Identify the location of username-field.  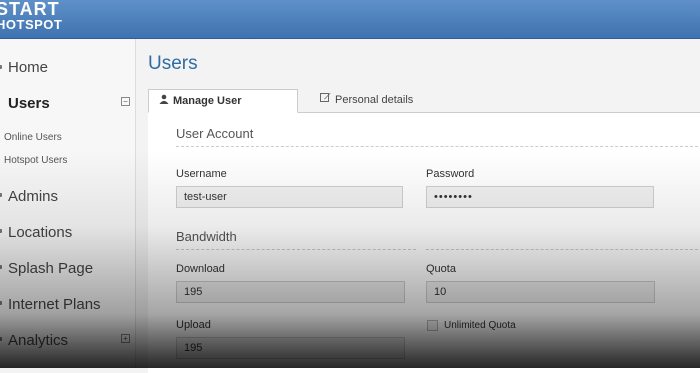
(289, 197).